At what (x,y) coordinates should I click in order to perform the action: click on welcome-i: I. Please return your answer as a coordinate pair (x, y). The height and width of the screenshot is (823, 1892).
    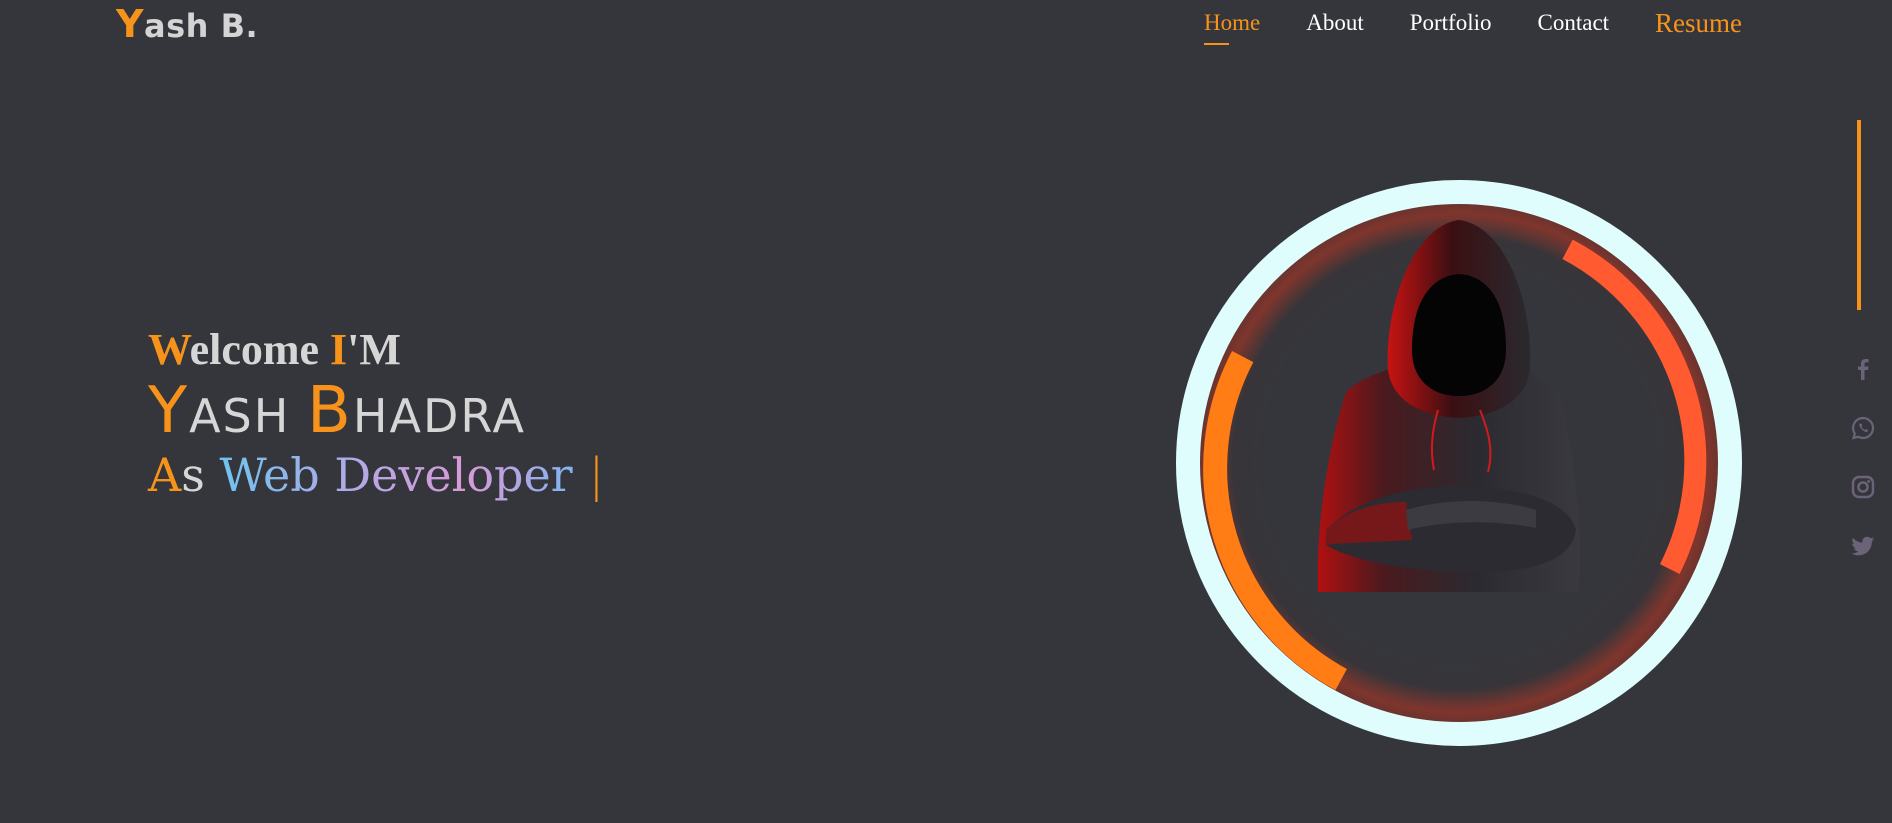
    Looking at the image, I should click on (339, 349).